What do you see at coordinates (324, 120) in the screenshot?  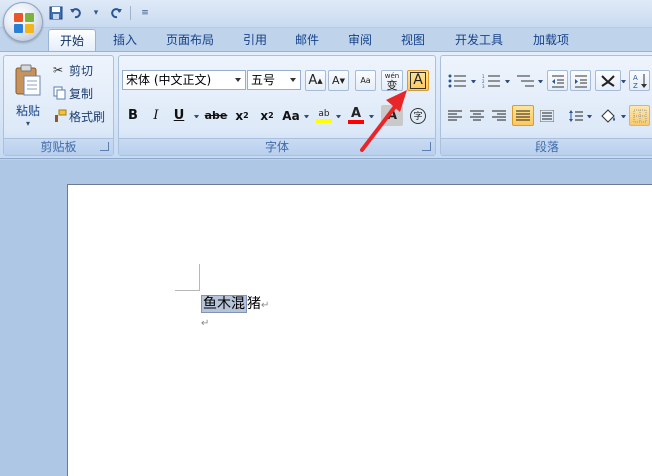 I see `highlight-color-bar` at bounding box center [324, 120].